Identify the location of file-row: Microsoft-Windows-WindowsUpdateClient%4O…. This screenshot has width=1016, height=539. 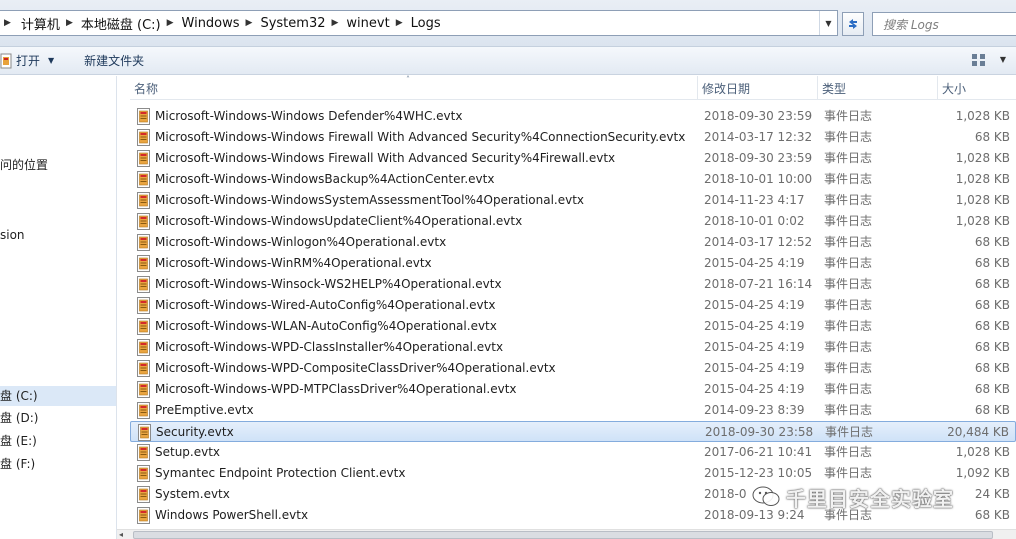
(573, 221).